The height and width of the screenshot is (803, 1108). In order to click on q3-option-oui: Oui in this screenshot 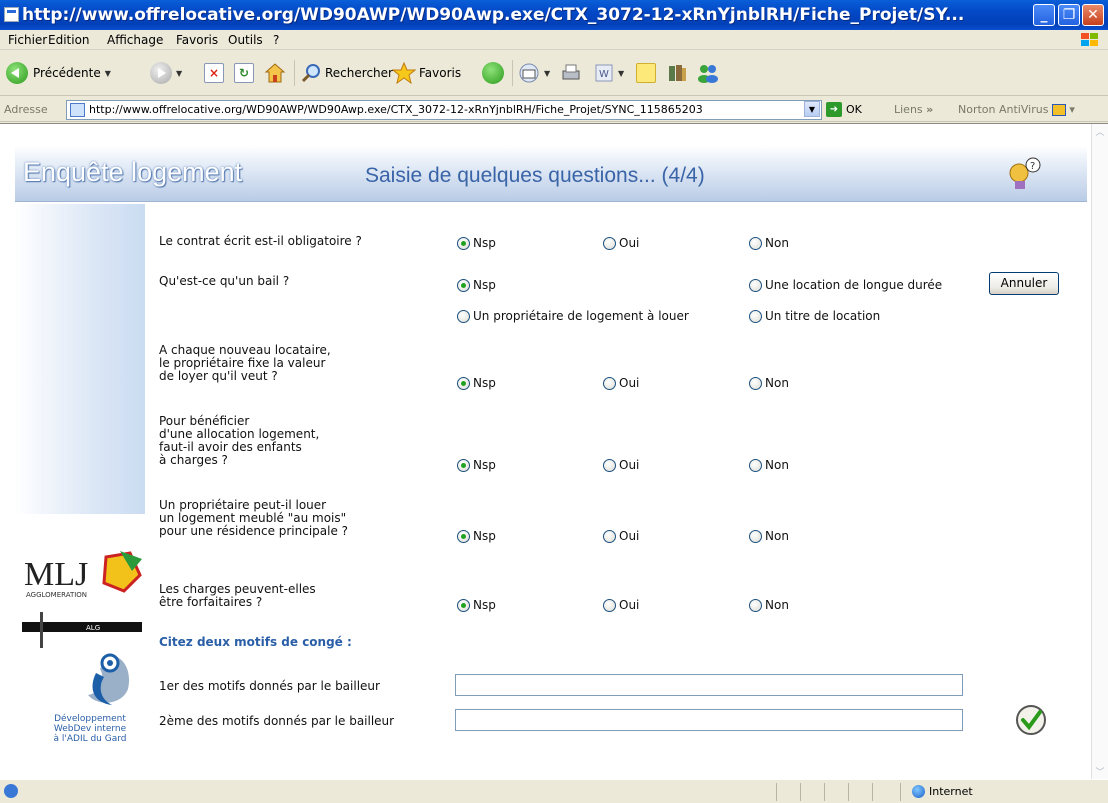, I will do `click(621, 383)`.